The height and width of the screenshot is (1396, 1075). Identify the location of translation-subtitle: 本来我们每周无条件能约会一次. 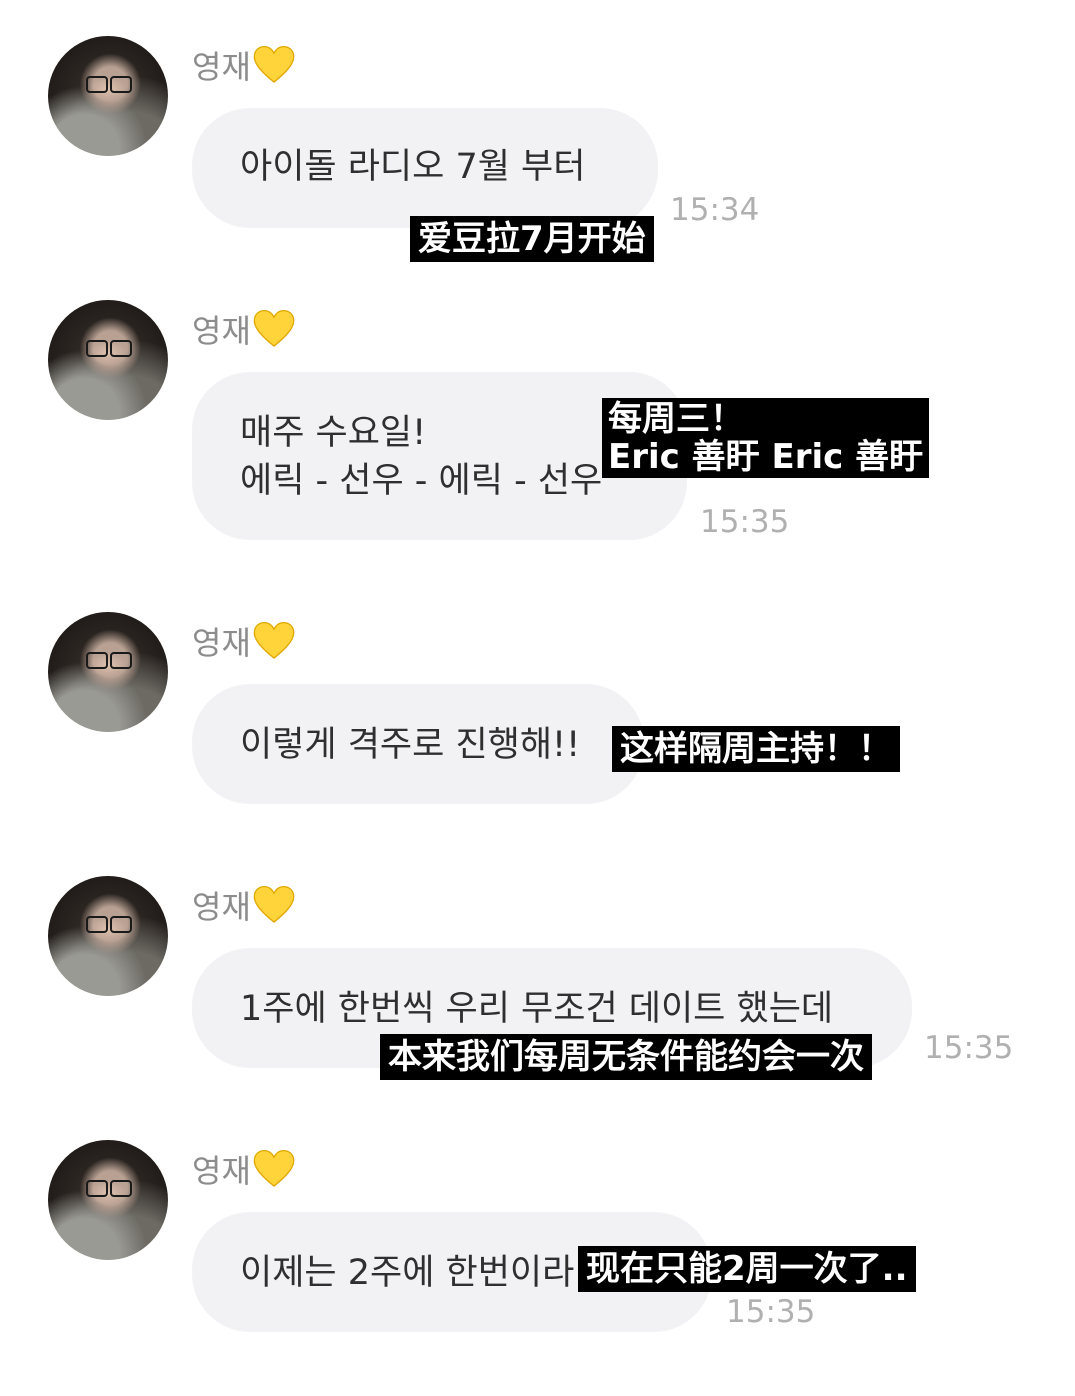
(626, 1057).